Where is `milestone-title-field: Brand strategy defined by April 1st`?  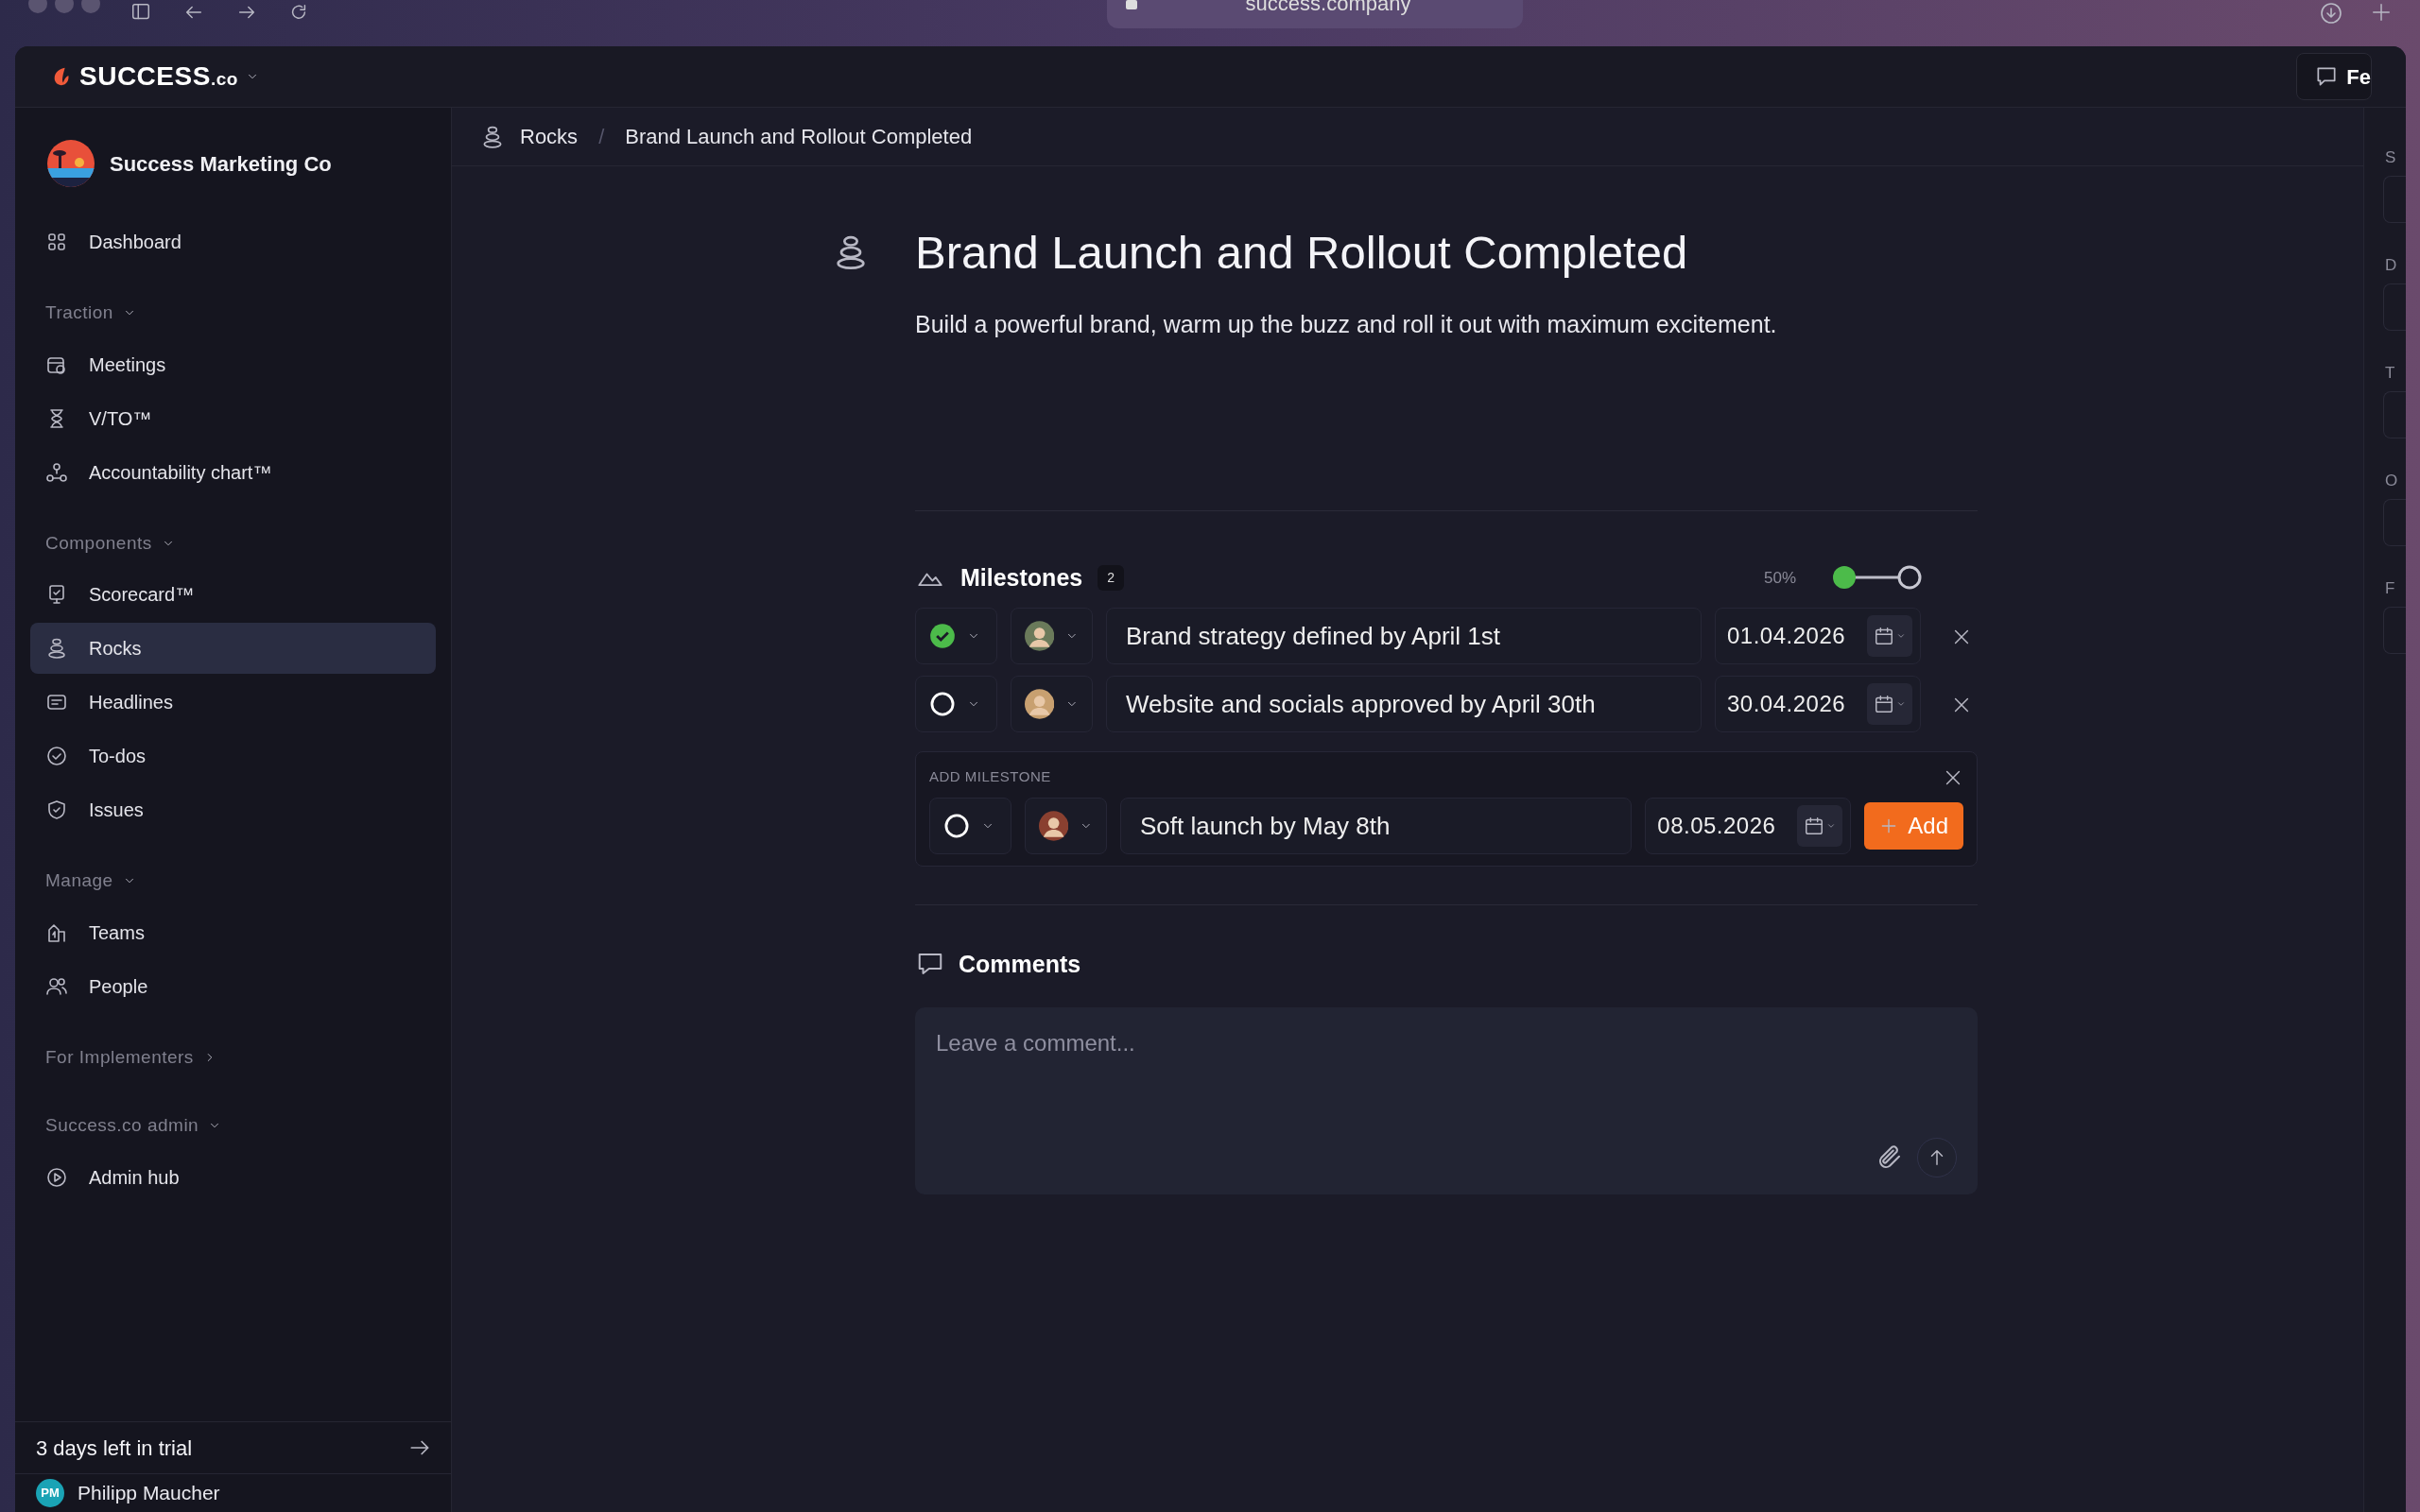
milestone-title-field: Brand strategy defined by April 1st is located at coordinates (1404, 636).